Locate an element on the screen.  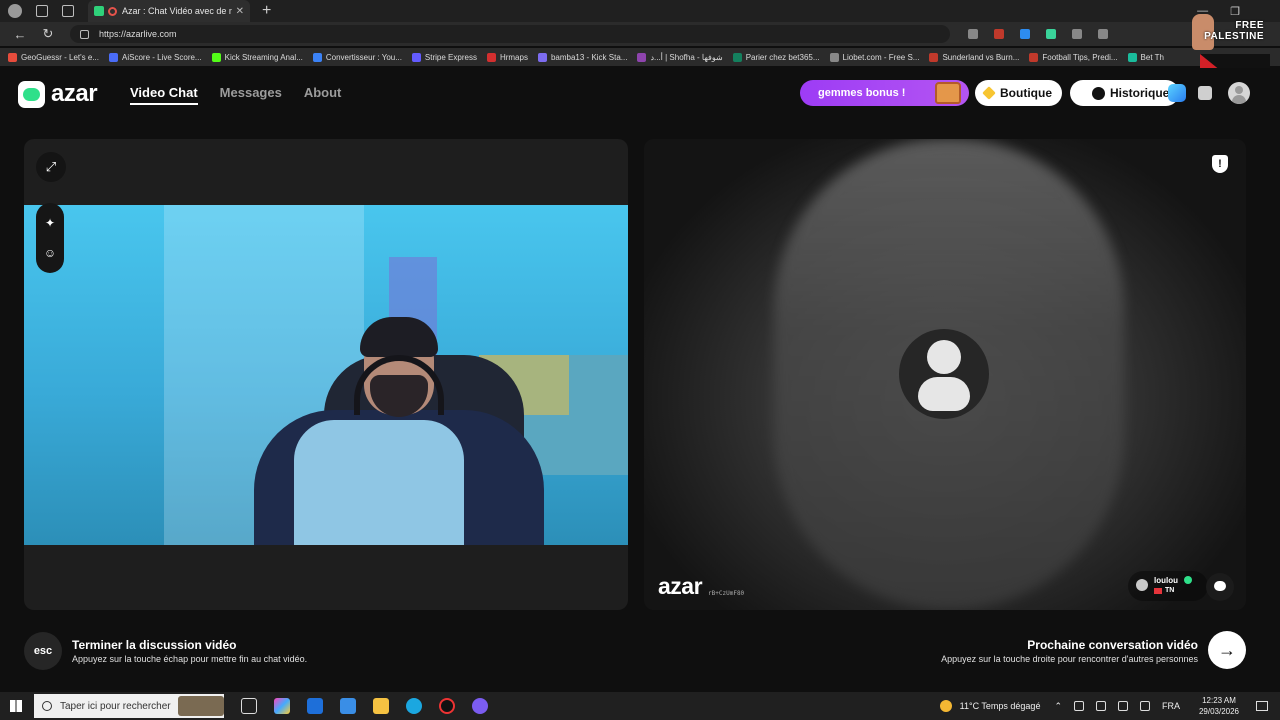
nav-about: About is located at coordinates (323, 95).